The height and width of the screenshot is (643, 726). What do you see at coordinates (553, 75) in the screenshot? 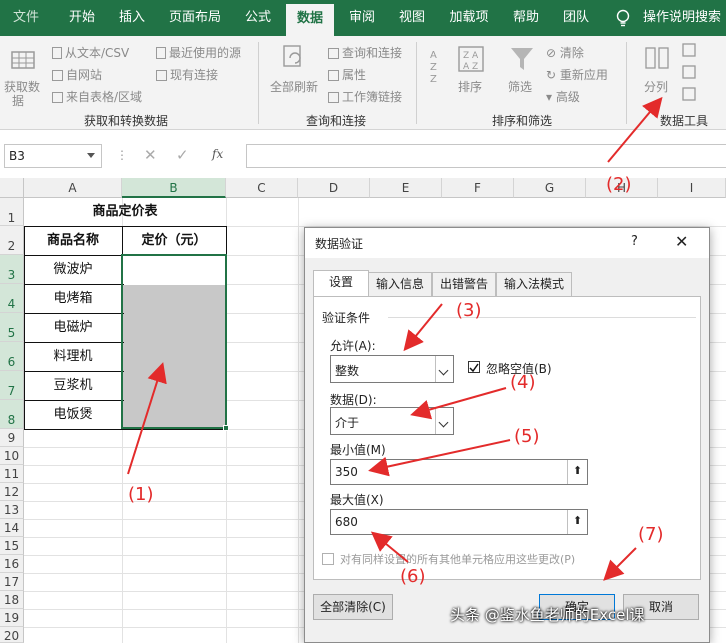
I see `reapply-icon: ↻` at bounding box center [553, 75].